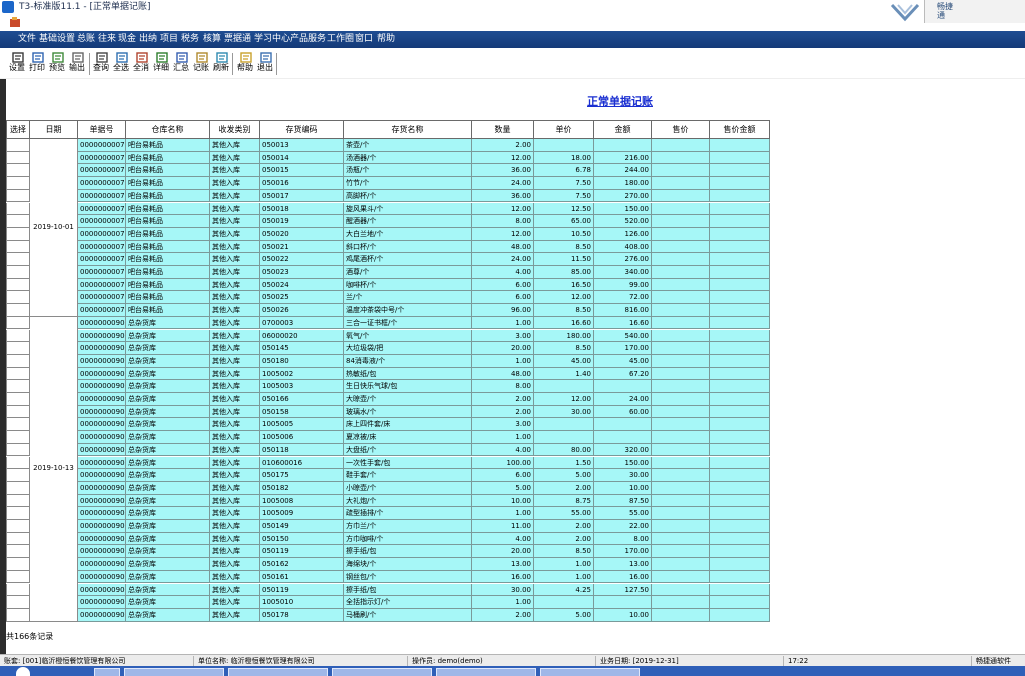 This screenshot has height=676, width=1025. What do you see at coordinates (564, 336) in the screenshot?
I see `table-cell: 180.00` at bounding box center [564, 336].